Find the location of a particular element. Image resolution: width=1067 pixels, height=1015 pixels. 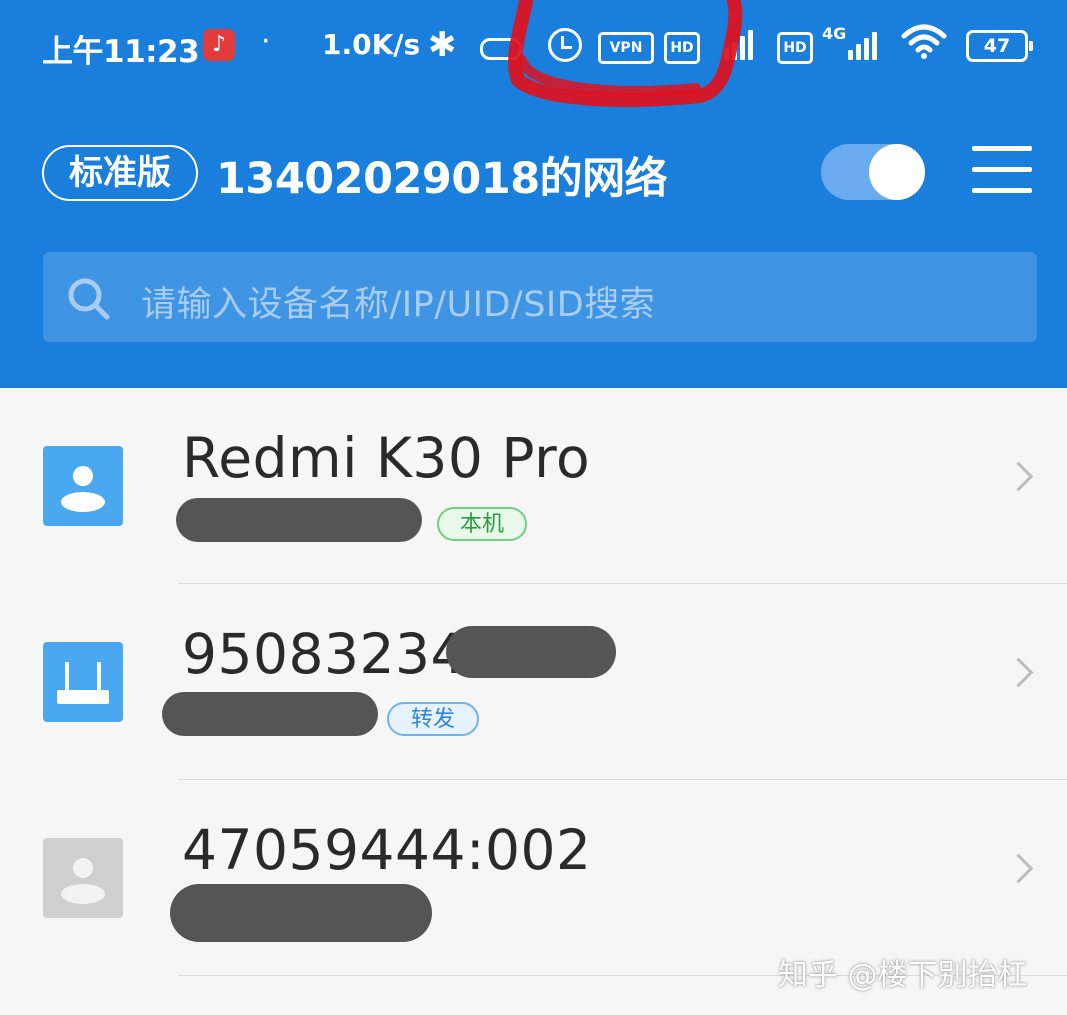

search-icon is located at coordinates (89, 299).